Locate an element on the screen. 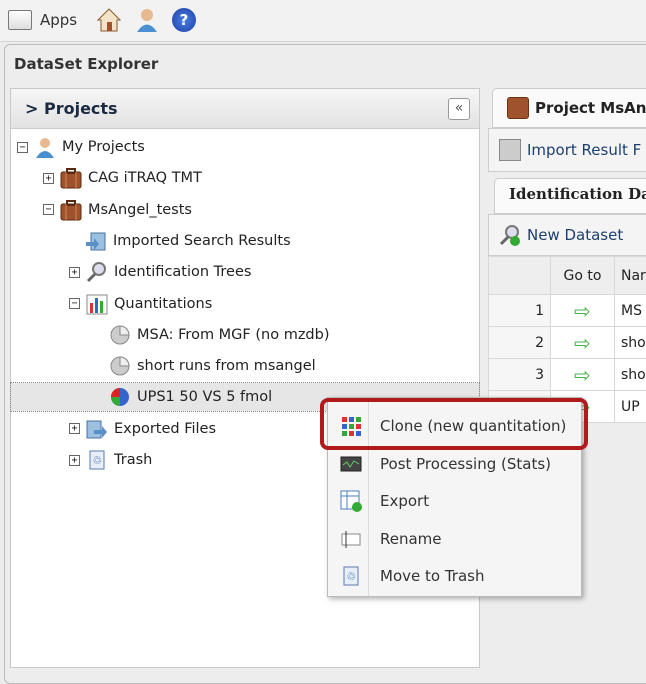  tree-item-label: Identification Trees is located at coordinates (182, 272).